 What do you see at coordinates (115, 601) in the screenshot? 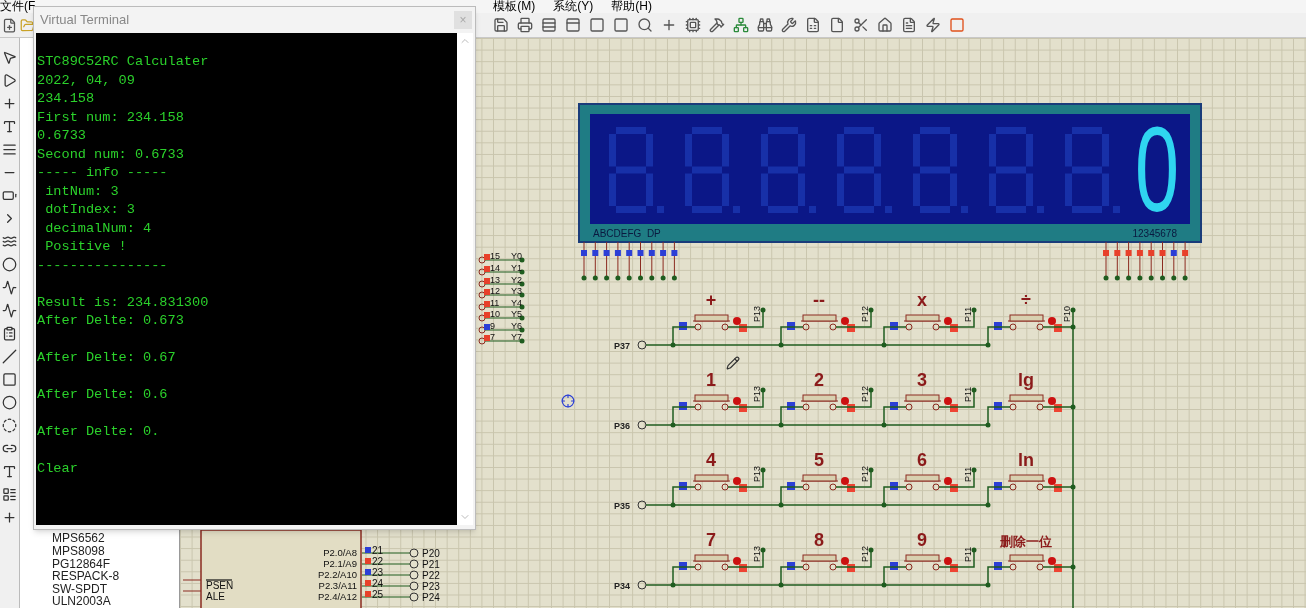
I see `device-list-item: ULN2003A` at bounding box center [115, 601].